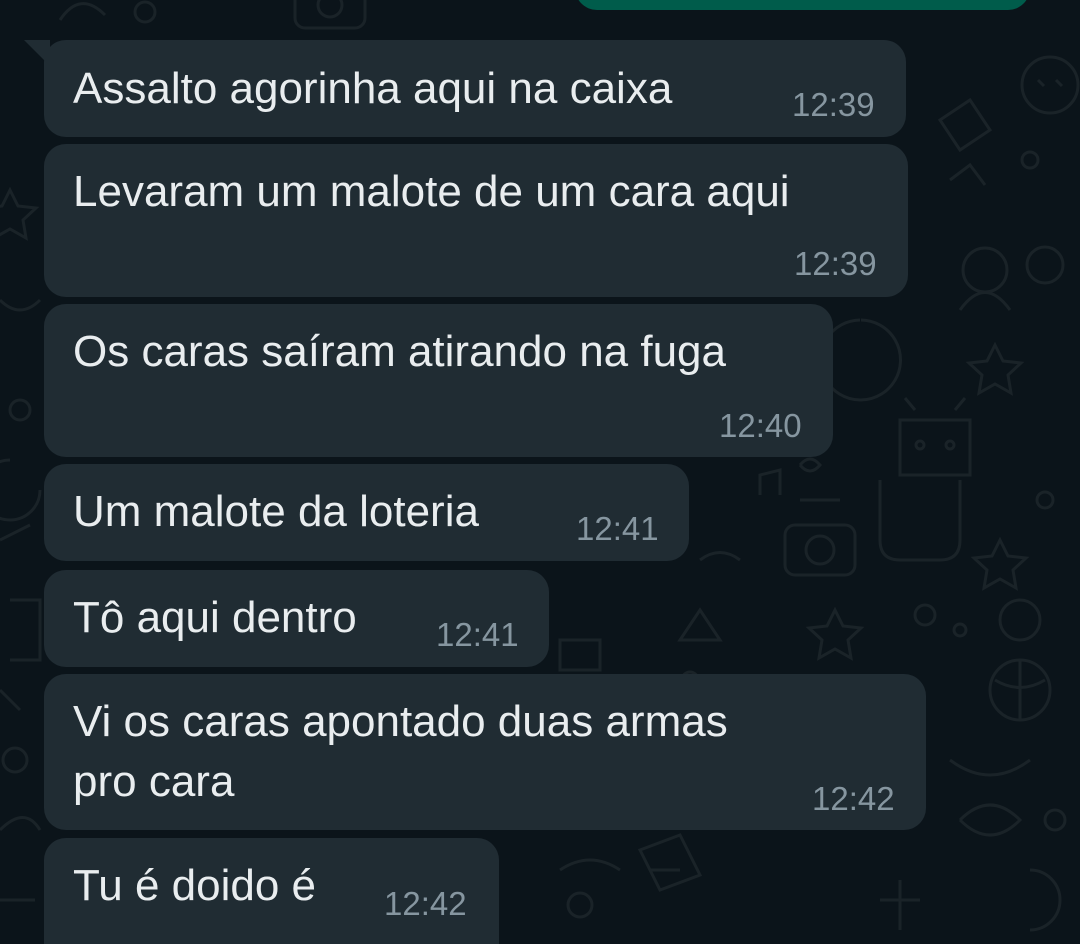 Image resolution: width=1080 pixels, height=944 pixels. What do you see at coordinates (399, 351) in the screenshot?
I see `message-text: Os caras saíram atirando na fuga` at bounding box center [399, 351].